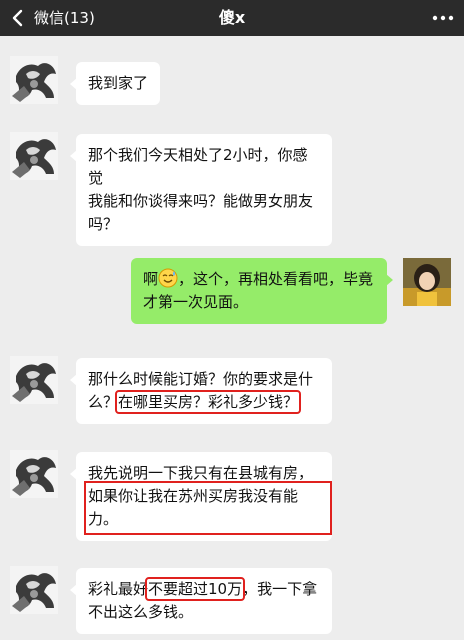 This screenshot has height=640, width=464. I want to click on highlighted-text: 不要超过10万, so click(195, 589).